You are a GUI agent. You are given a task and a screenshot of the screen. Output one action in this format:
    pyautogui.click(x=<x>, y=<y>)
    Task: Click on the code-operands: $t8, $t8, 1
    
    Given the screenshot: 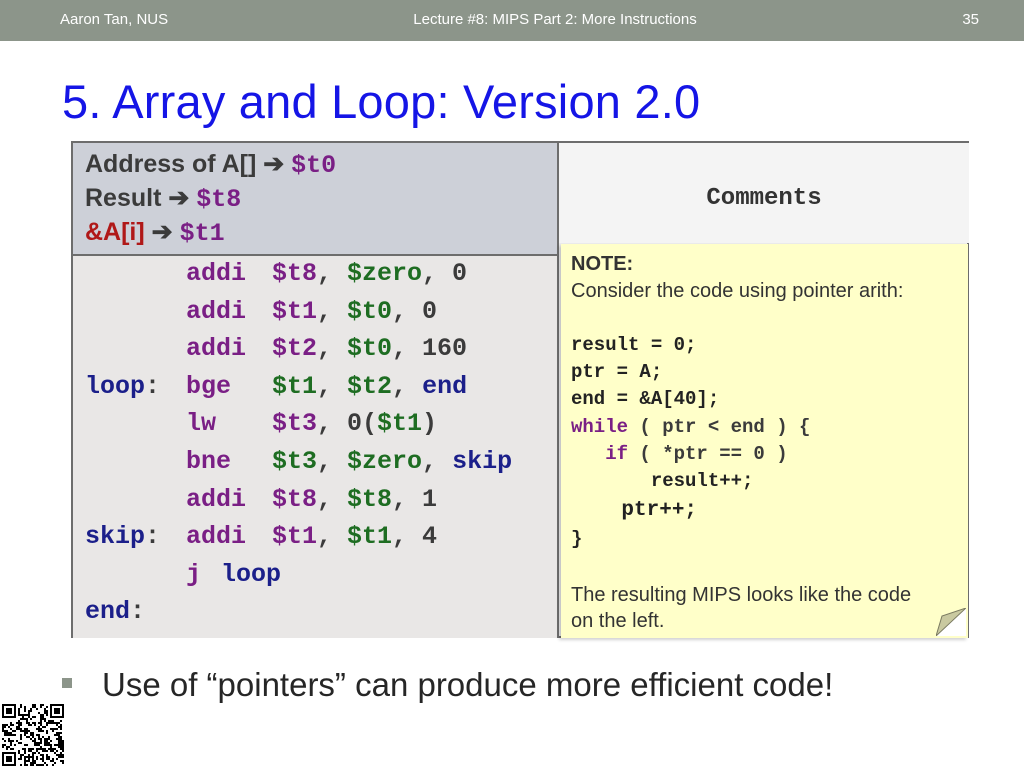 What is the action you would take?
    pyautogui.click(x=355, y=499)
    